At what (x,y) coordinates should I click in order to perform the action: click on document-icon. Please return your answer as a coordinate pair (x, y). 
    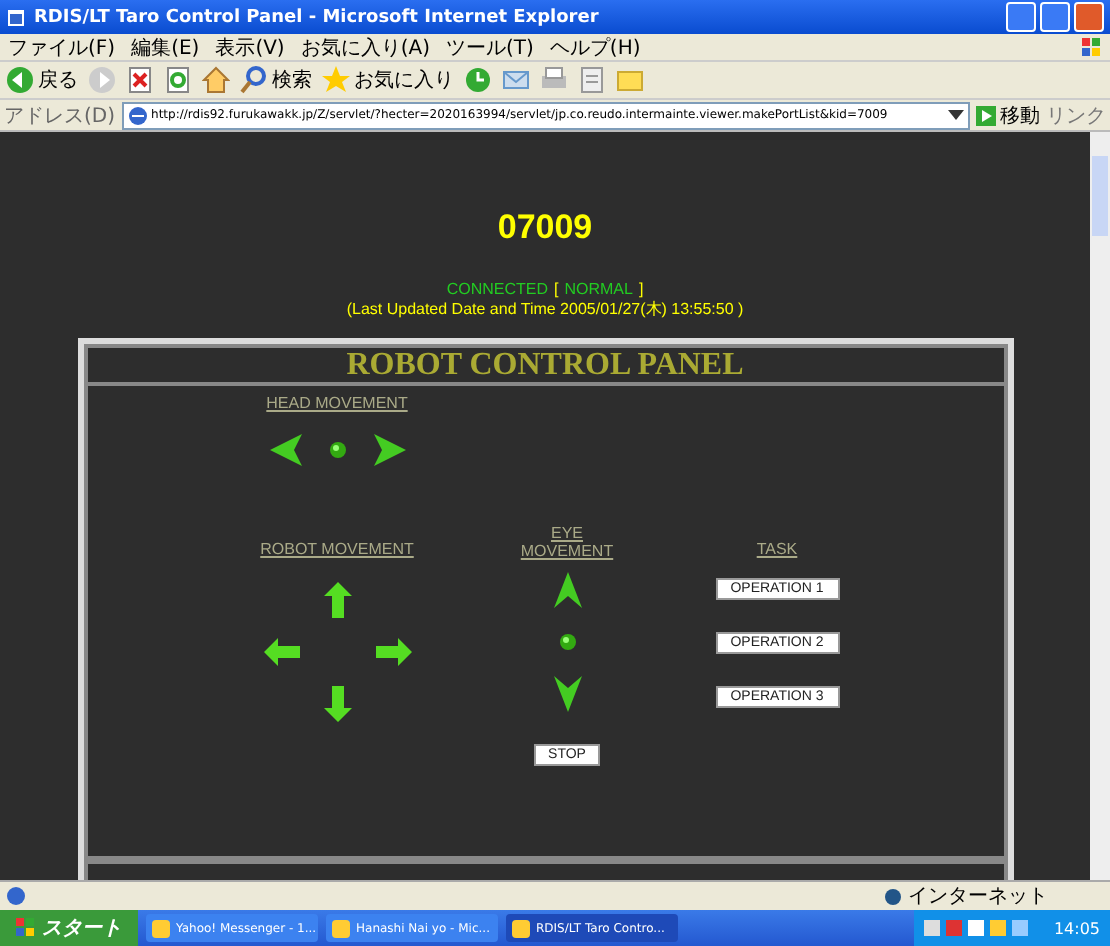
    Looking at the image, I should click on (592, 80).